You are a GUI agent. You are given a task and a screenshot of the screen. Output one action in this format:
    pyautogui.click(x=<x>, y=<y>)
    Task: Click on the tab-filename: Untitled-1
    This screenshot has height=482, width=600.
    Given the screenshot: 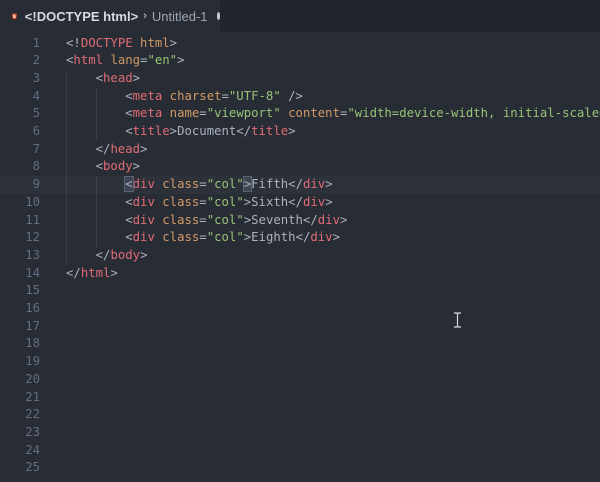 What is the action you would take?
    pyautogui.click(x=179, y=16)
    